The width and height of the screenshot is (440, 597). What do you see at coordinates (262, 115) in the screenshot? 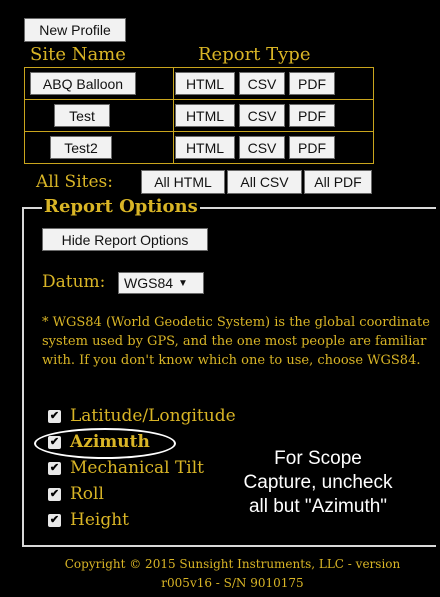
I see `row2-csv-button: CSV` at bounding box center [262, 115].